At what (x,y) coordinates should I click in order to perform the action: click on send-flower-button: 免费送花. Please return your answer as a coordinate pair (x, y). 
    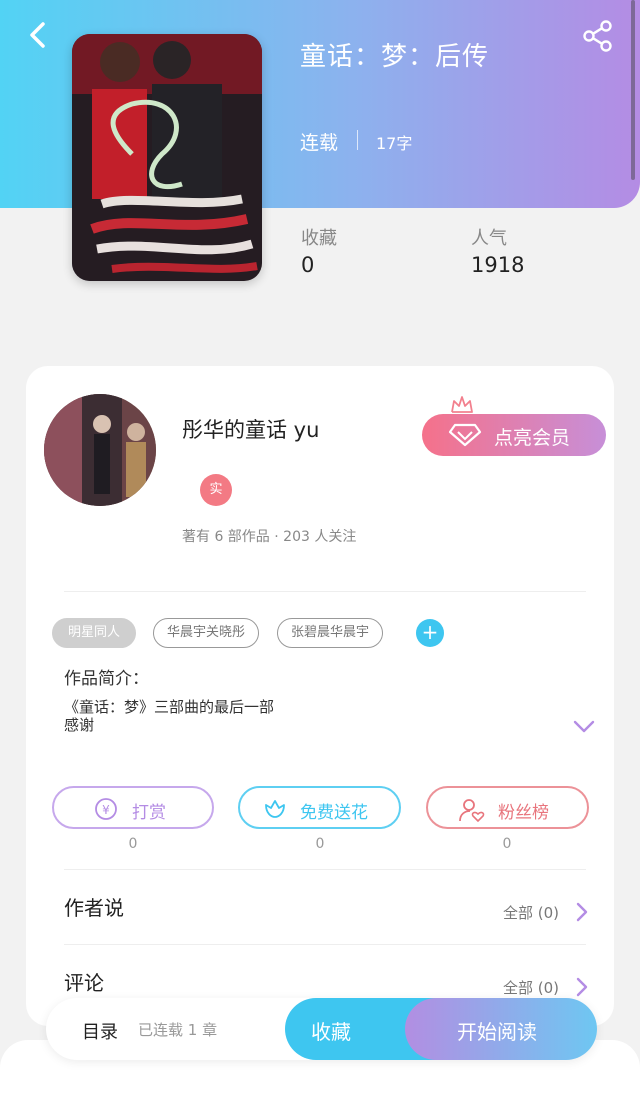
    Looking at the image, I should click on (319, 807).